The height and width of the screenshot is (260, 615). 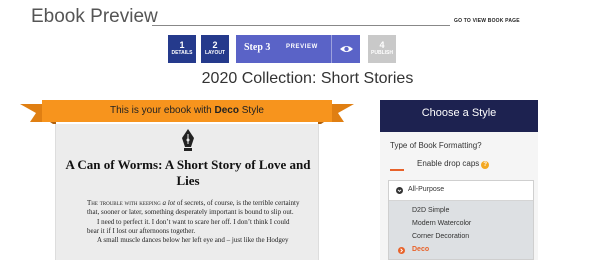 What do you see at coordinates (162, 110) in the screenshot?
I see `ribbon-prefix: This is your ebook with` at bounding box center [162, 110].